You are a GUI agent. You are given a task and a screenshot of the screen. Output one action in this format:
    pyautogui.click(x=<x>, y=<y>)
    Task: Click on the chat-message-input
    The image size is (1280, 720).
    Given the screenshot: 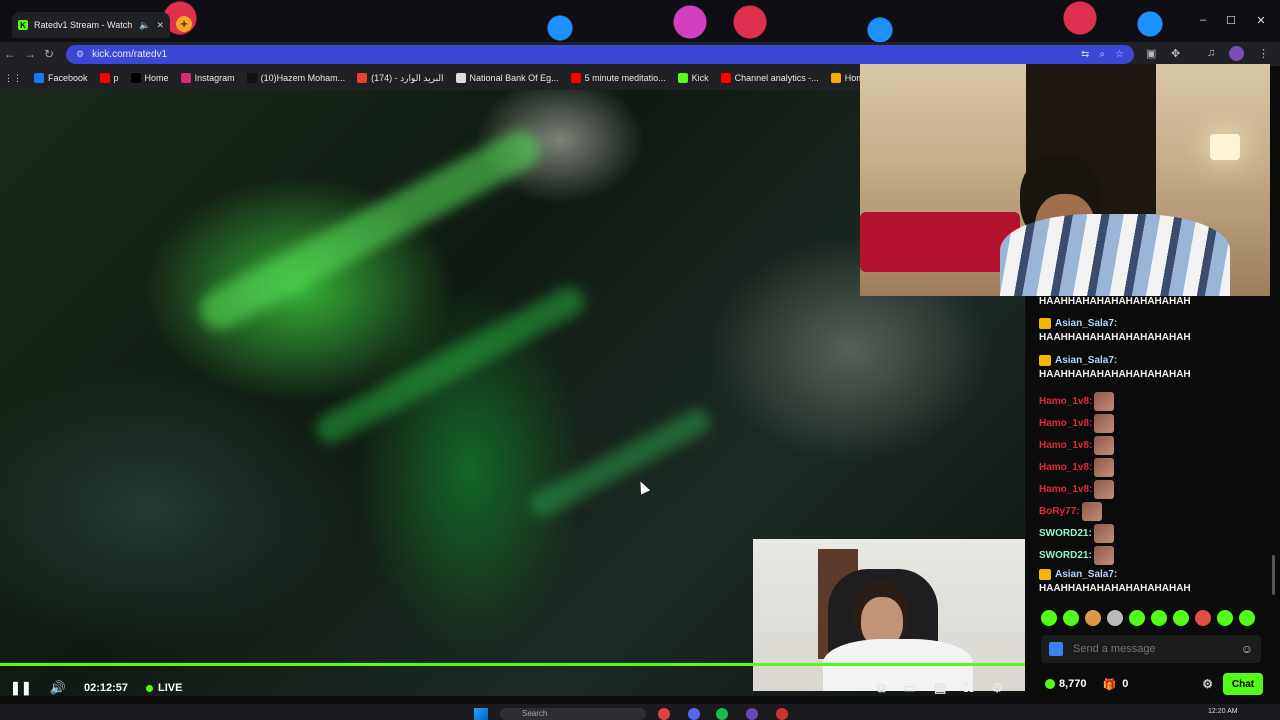 What is the action you would take?
    pyautogui.click(x=1152, y=649)
    